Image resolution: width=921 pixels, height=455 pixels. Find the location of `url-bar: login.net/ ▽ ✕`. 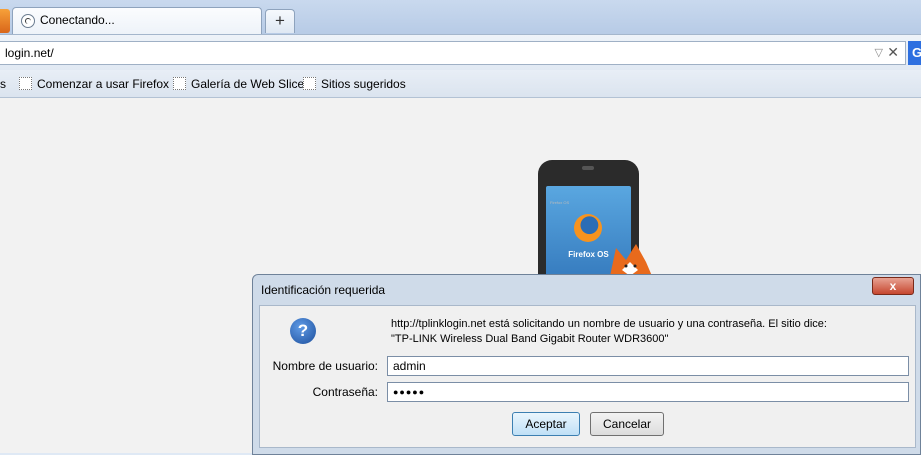

url-bar: login.net/ ▽ ✕ is located at coordinates (453, 53).